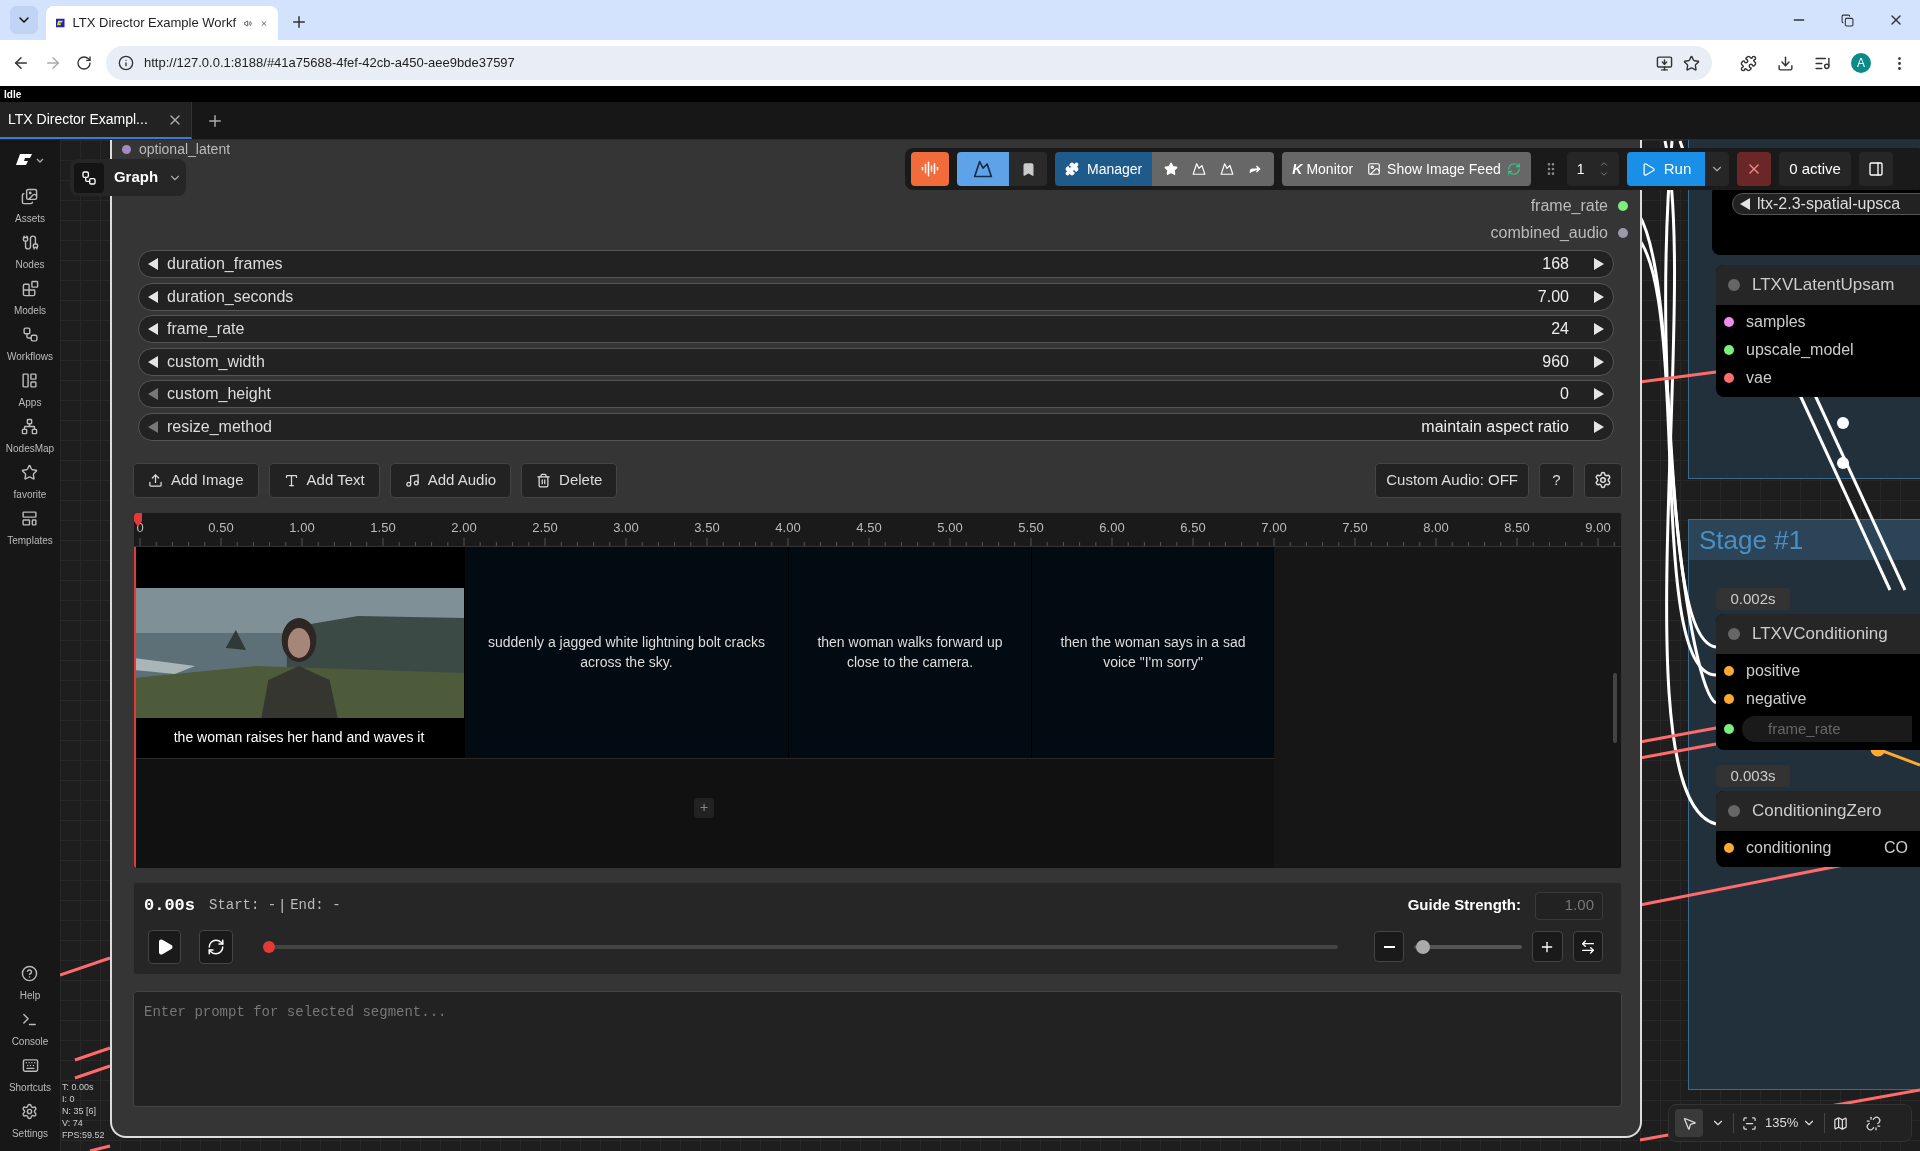 Image resolution: width=1920 pixels, height=1151 pixels. I want to click on node-widget: ltx-2.3-spatial-upsca, so click(1826, 204).